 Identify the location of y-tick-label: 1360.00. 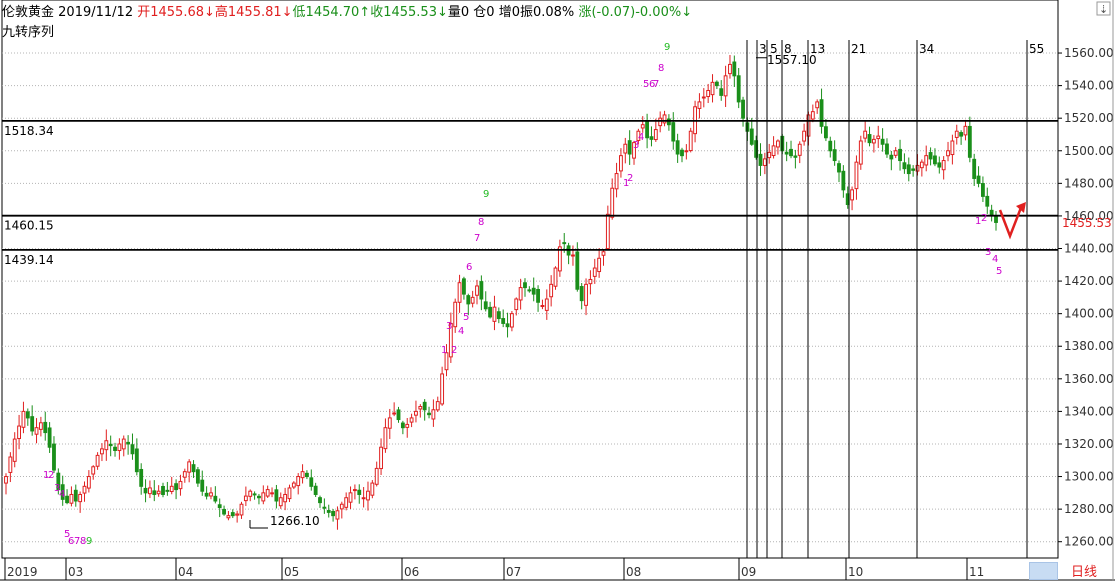
(1089, 379).